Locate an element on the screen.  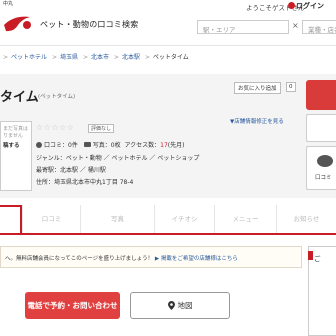
login-icon is located at coordinates (291, 5).